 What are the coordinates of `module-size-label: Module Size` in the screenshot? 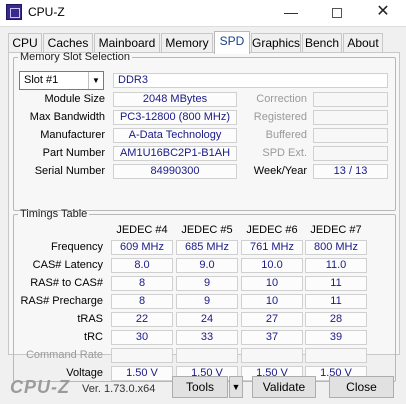 It's located at (74, 99).